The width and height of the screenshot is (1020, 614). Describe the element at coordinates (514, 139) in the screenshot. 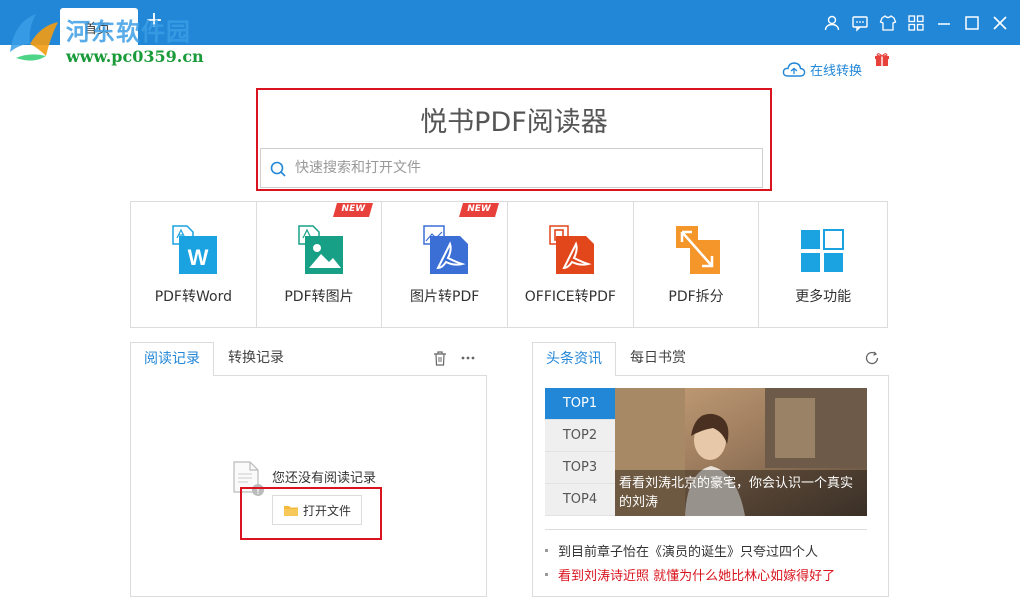

I see `highlight-box-search` at that location.